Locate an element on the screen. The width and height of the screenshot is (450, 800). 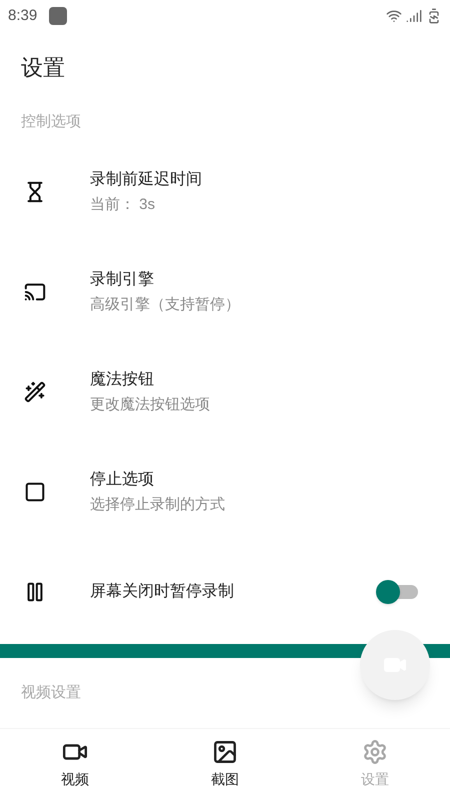
setting-title: 停止选项 is located at coordinates (122, 480).